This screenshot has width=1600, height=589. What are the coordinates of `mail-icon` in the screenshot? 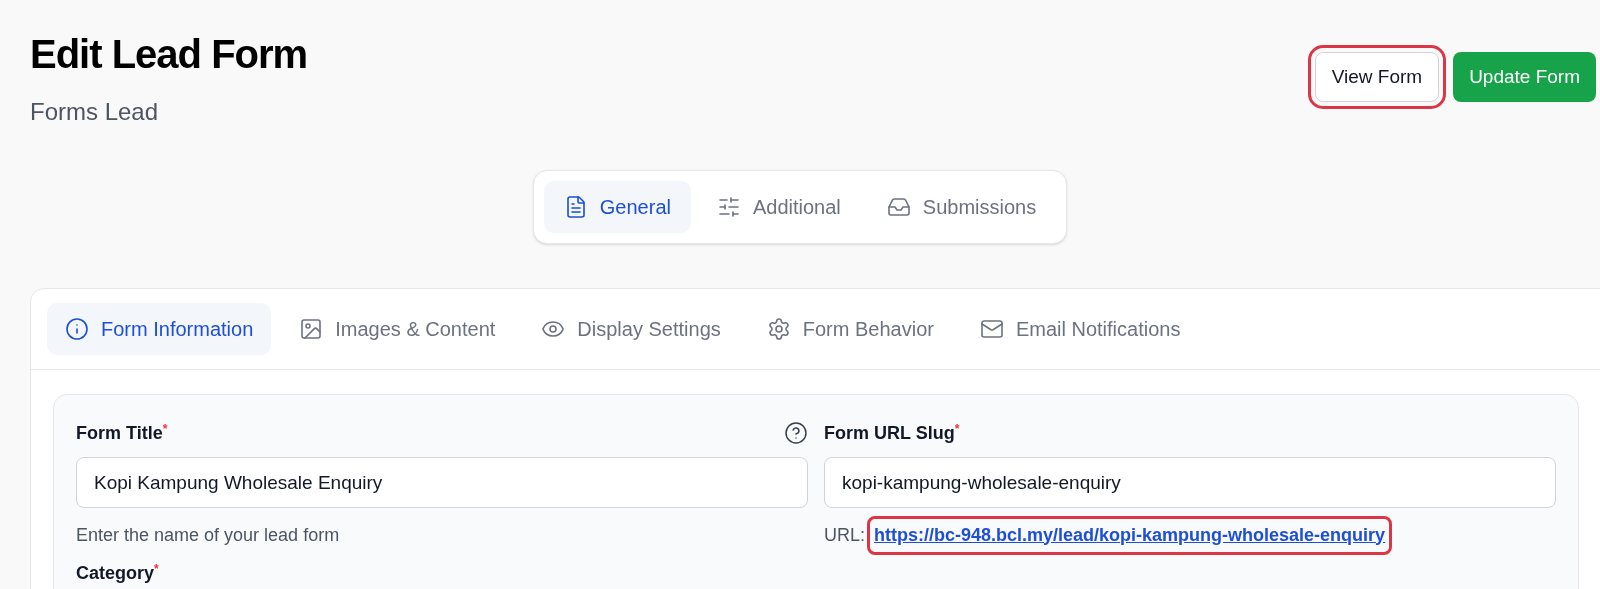 It's located at (991, 329).